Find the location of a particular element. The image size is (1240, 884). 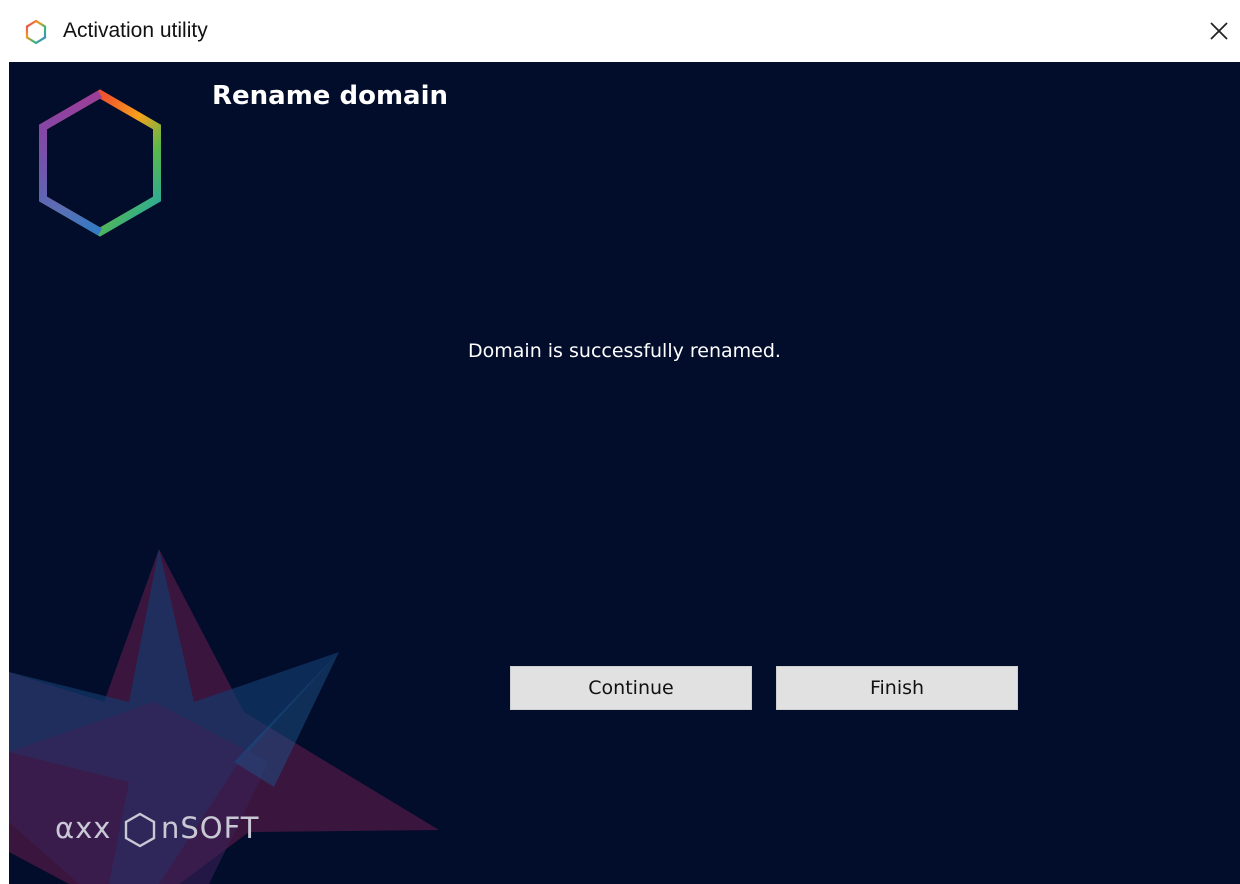

status-message: Domain is successfully renamed. is located at coordinates (624, 351).